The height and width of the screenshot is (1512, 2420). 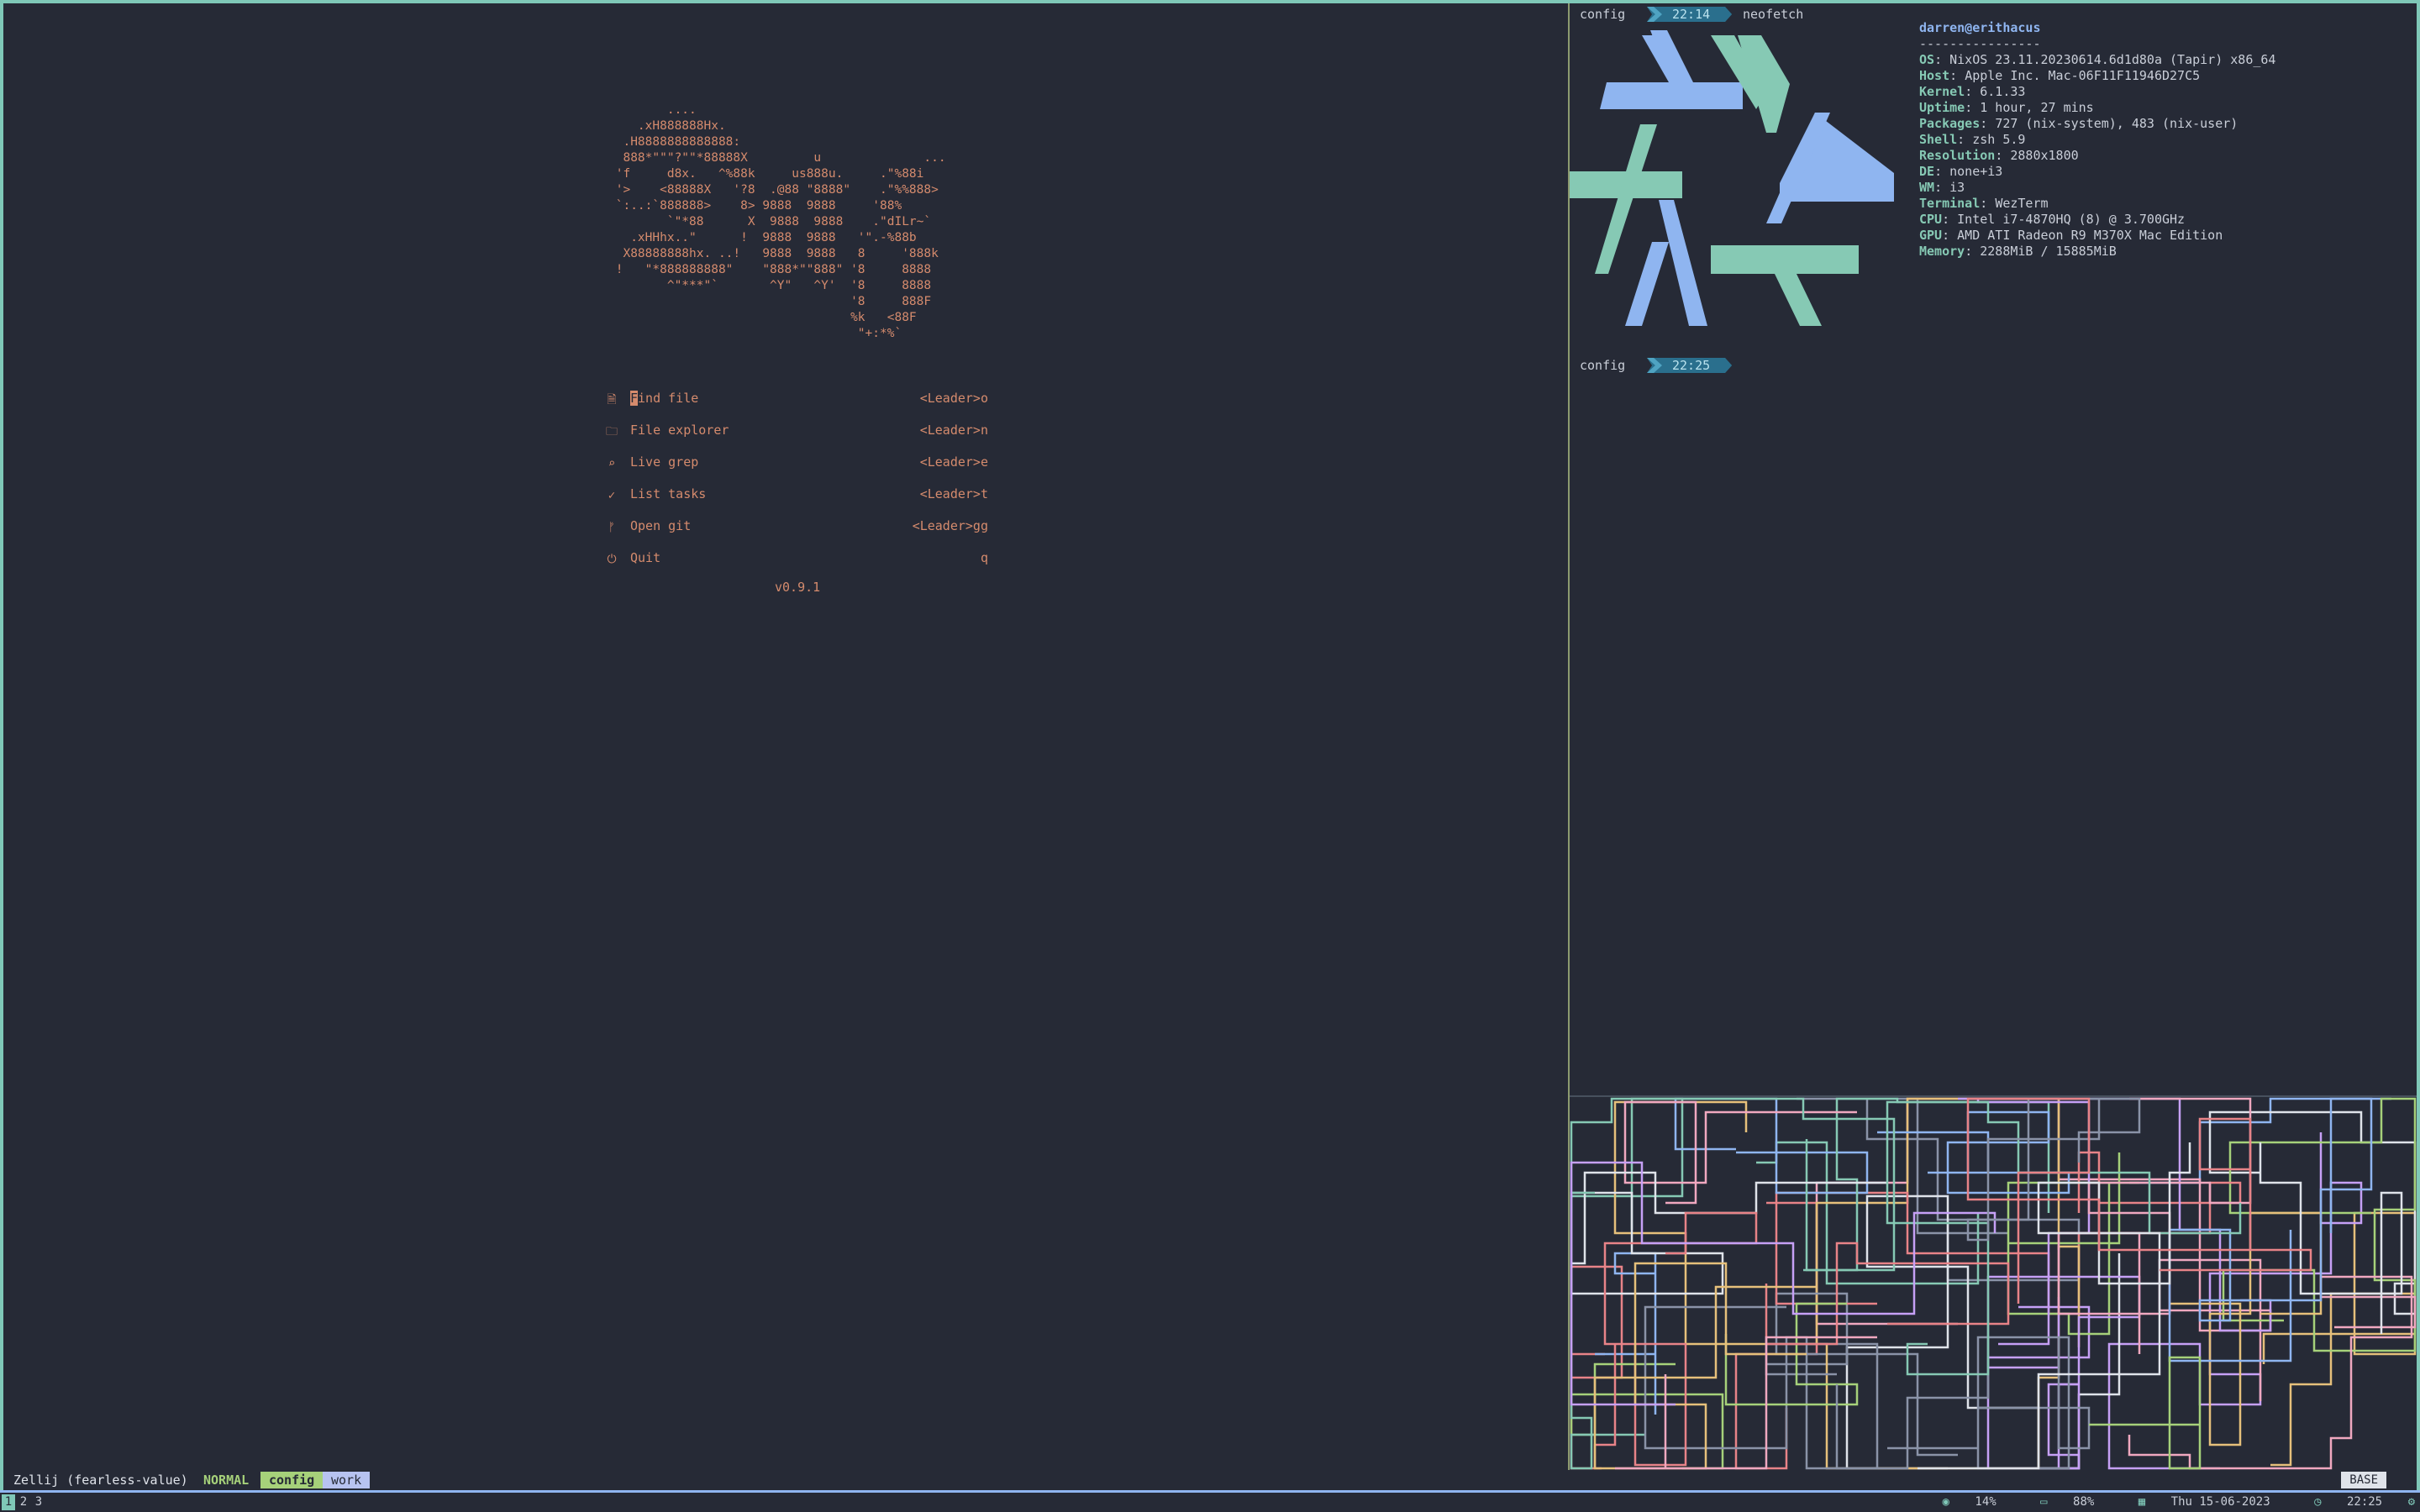 I want to click on status-blocks: ◉ 14% ▭ 88% ▦ Thu 15-06-2023 ◷ 22:25 ⚙, so click(x=2163, y=1502).